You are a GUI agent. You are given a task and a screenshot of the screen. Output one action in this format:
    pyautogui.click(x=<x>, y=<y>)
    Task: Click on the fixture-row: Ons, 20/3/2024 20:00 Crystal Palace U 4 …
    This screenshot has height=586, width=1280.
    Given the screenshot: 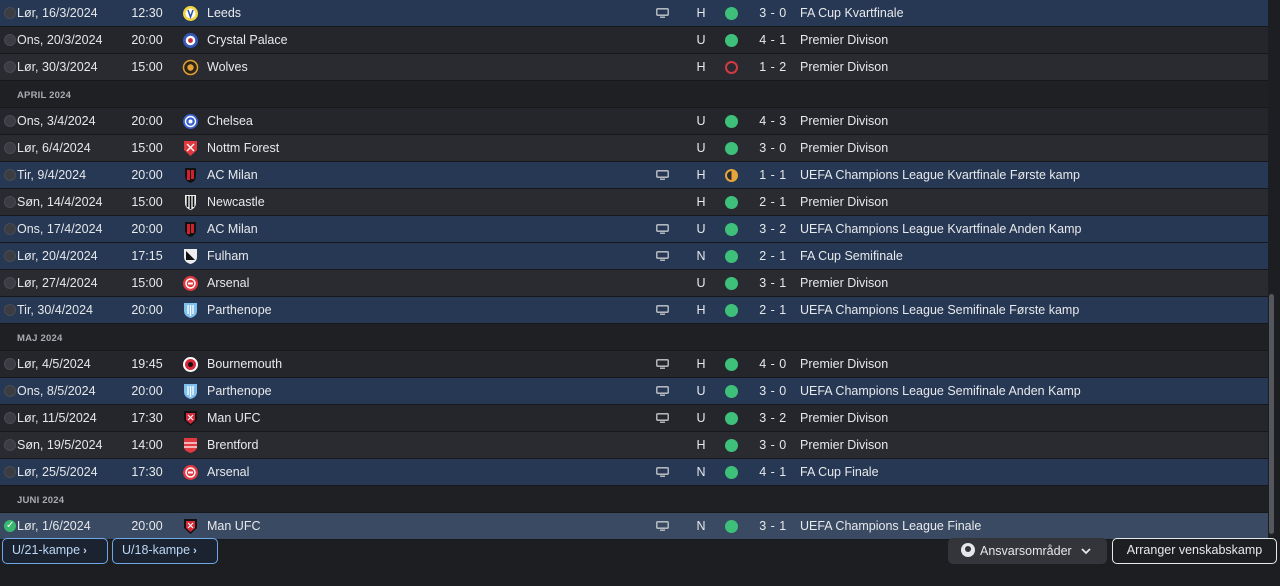 What is the action you would take?
    pyautogui.click(x=634, y=40)
    